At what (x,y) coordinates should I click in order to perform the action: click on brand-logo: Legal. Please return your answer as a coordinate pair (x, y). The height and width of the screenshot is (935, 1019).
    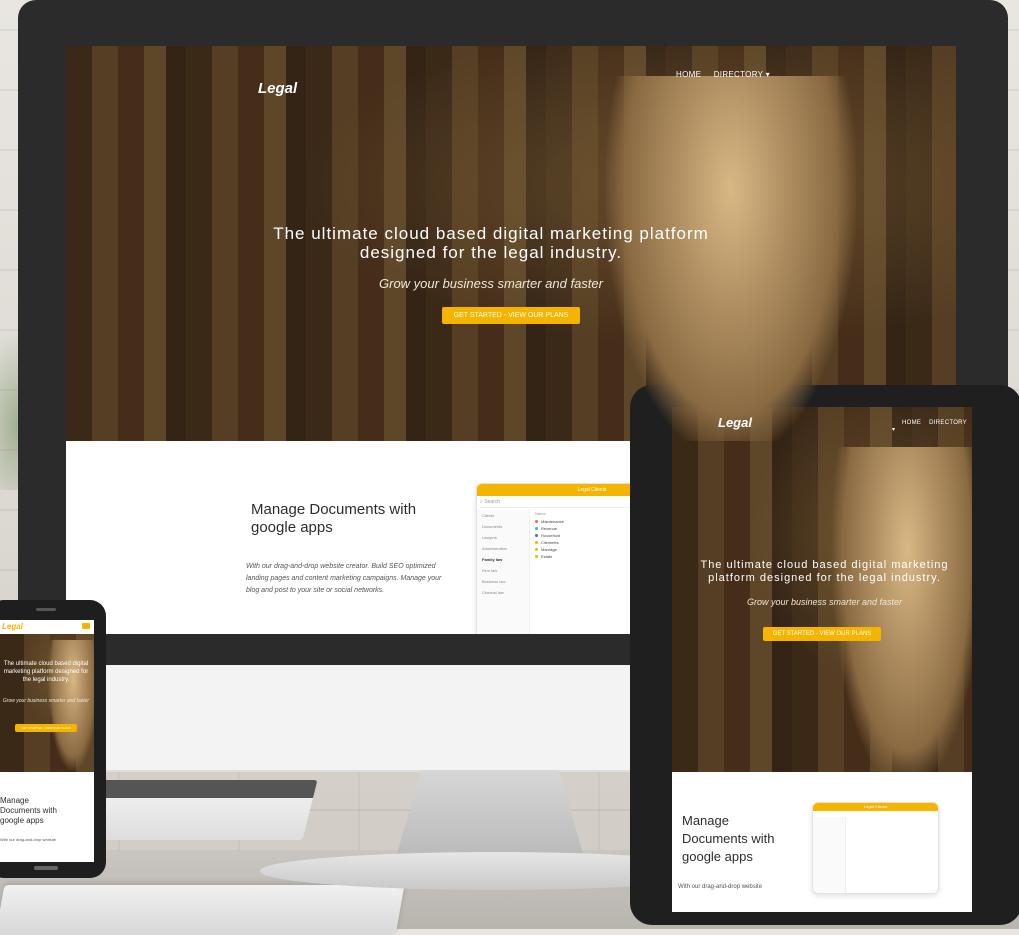
    Looking at the image, I should click on (277, 88).